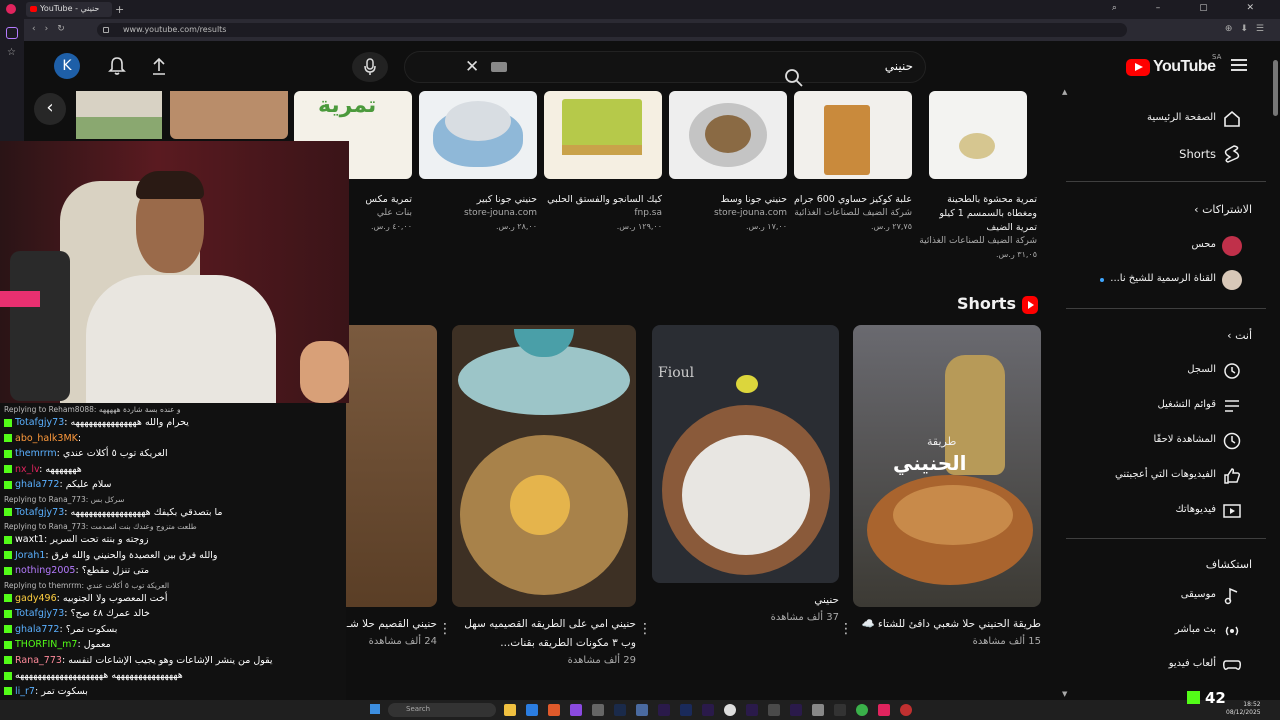 This screenshot has height=720, width=1280. Describe the element at coordinates (1166, 371) in the screenshot. I see `sidebar-item-history: السجل` at that location.